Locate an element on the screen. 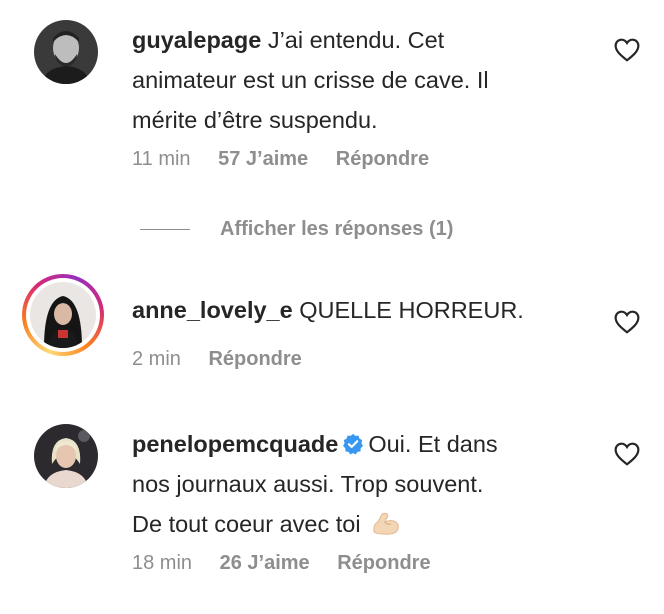  comment-meta: 11 min 57 J’aime Répondre is located at coordinates (291, 159).